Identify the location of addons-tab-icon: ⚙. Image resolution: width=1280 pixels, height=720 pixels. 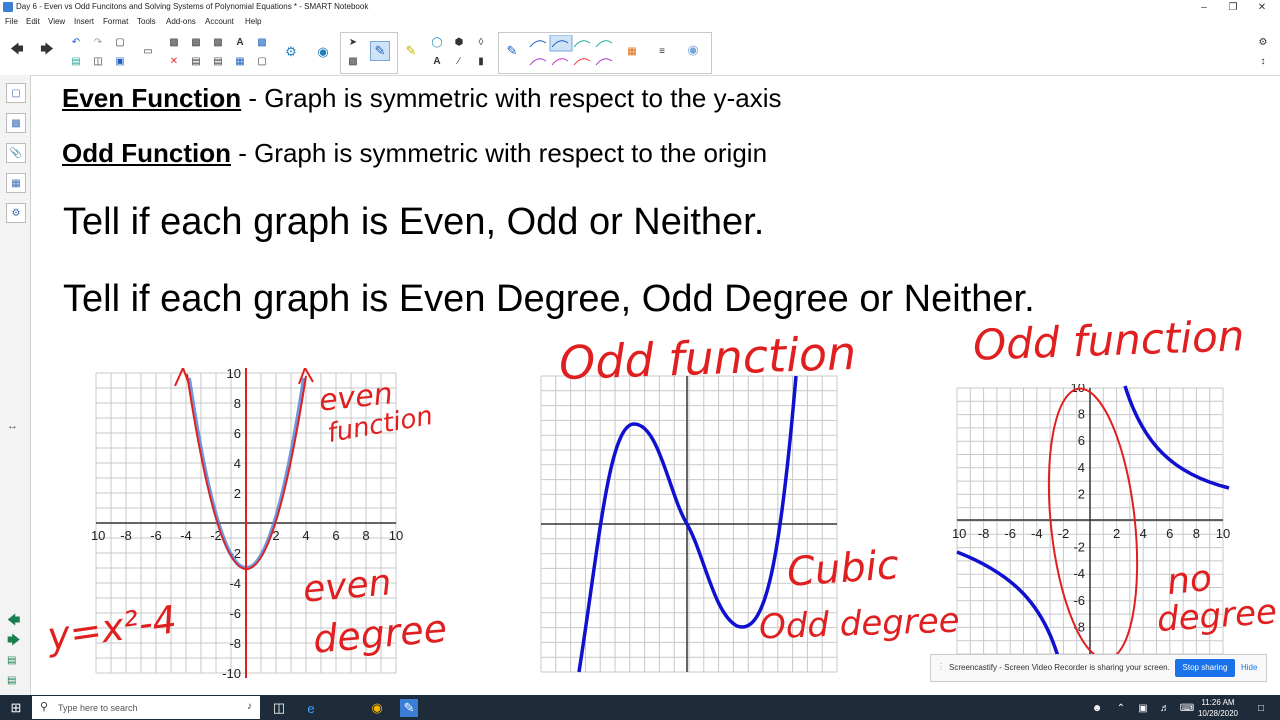
(16, 213).